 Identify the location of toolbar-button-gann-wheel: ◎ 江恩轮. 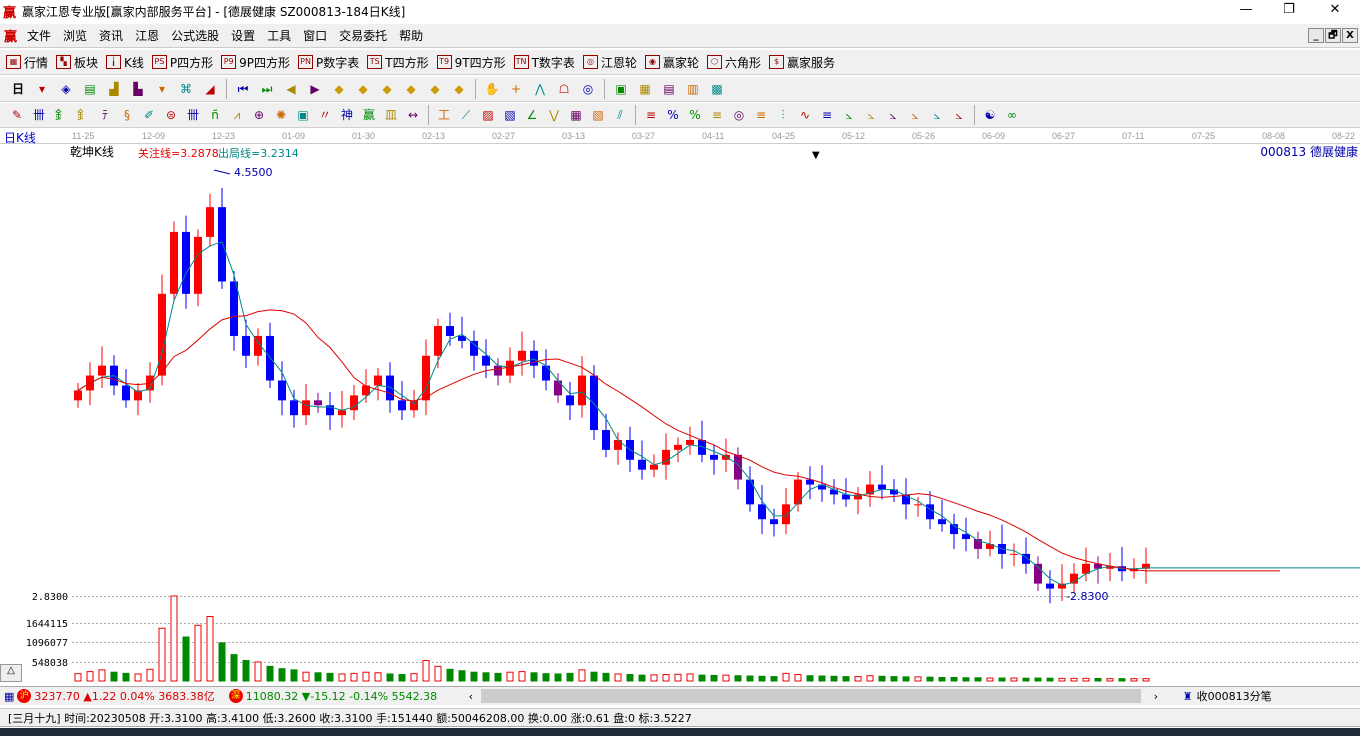
(609, 62).